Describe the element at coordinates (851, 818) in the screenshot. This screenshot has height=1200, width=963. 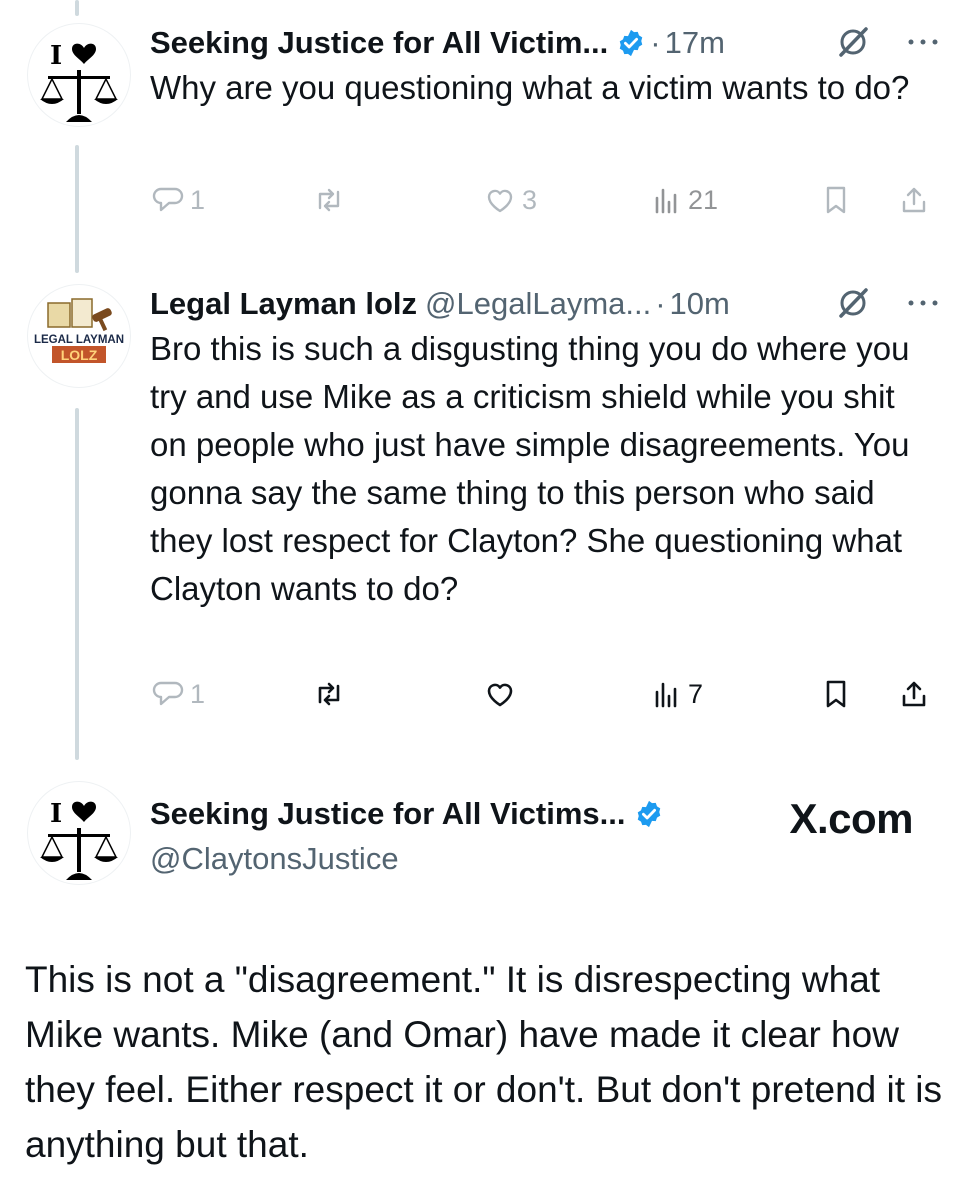
I see `site-watermark: X.com` at that location.